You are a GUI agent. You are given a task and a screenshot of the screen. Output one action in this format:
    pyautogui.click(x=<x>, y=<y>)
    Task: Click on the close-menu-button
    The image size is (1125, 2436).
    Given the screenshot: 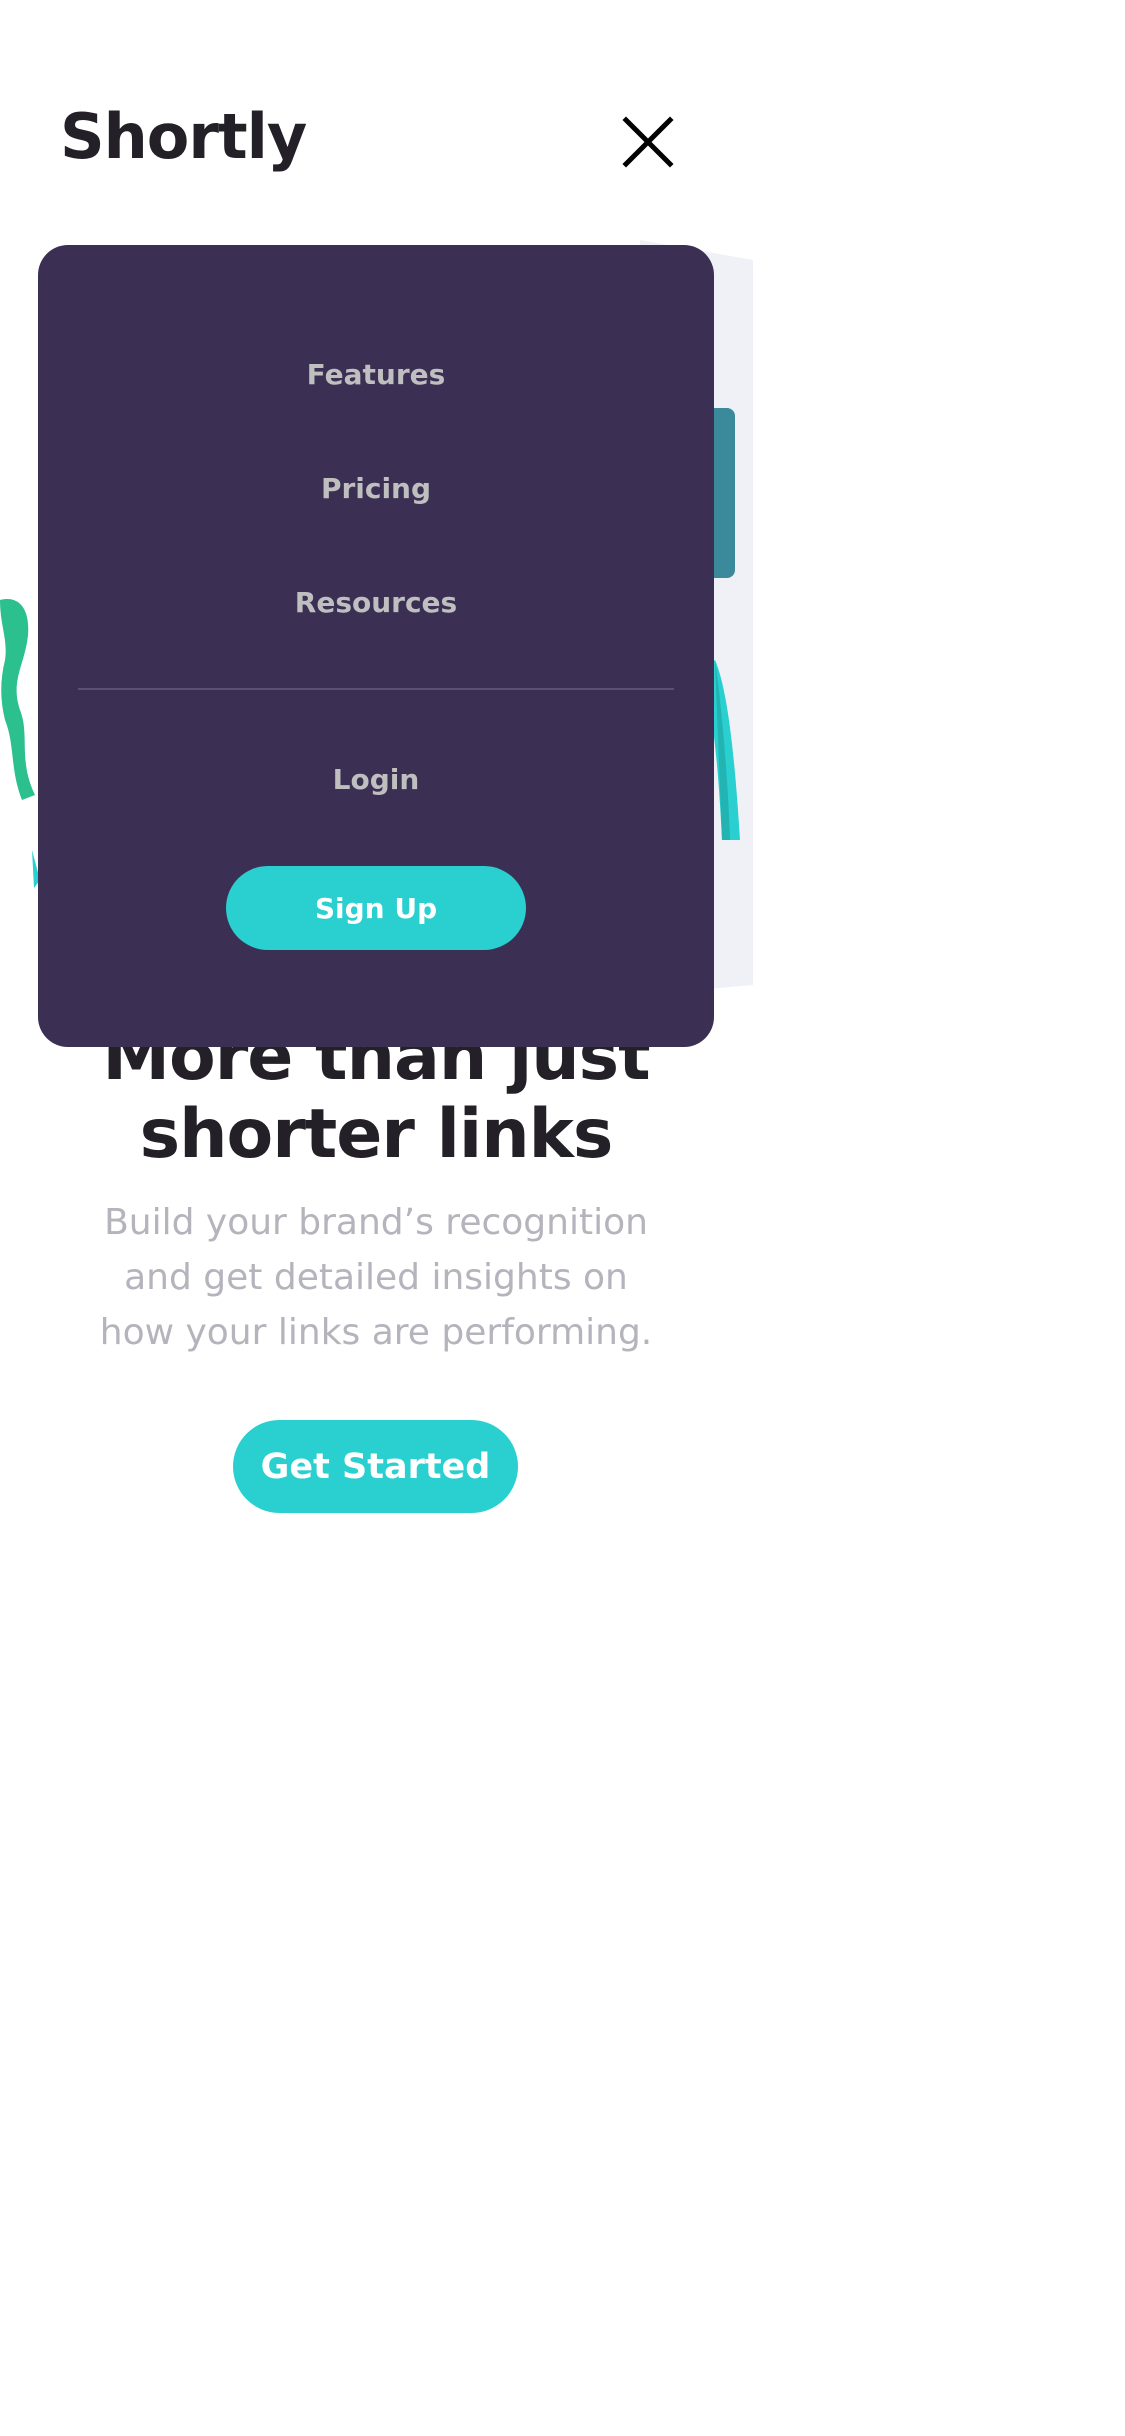 What is the action you would take?
    pyautogui.click(x=648, y=142)
    